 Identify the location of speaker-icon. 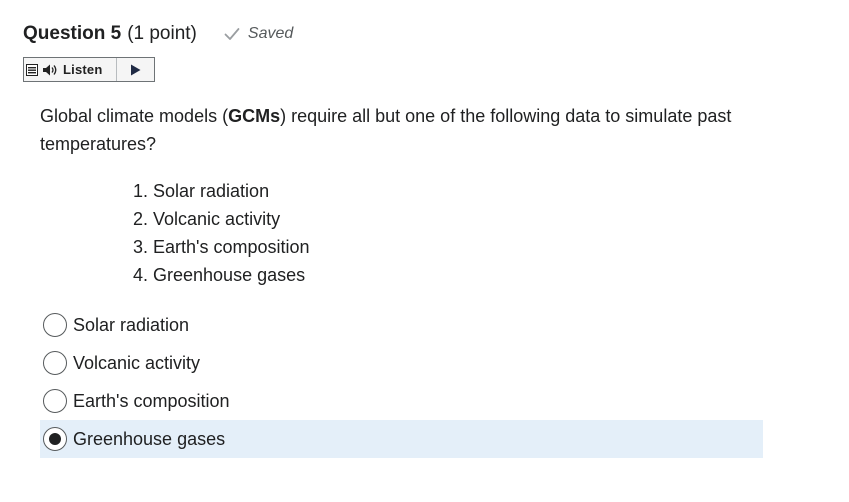
(50, 69).